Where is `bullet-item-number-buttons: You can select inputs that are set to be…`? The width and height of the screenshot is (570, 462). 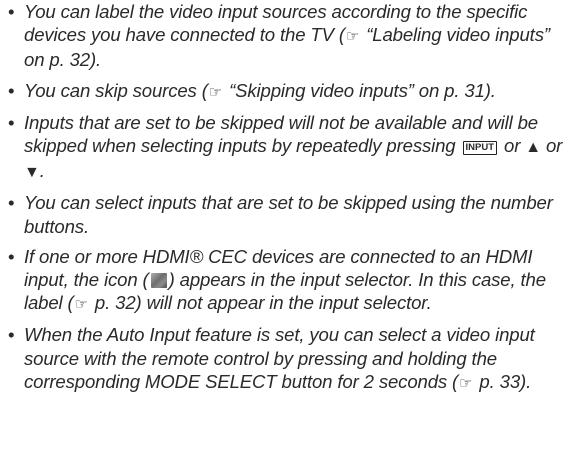 bullet-item-number-buttons: You can select inputs that are set to be… is located at coordinates (286, 214).